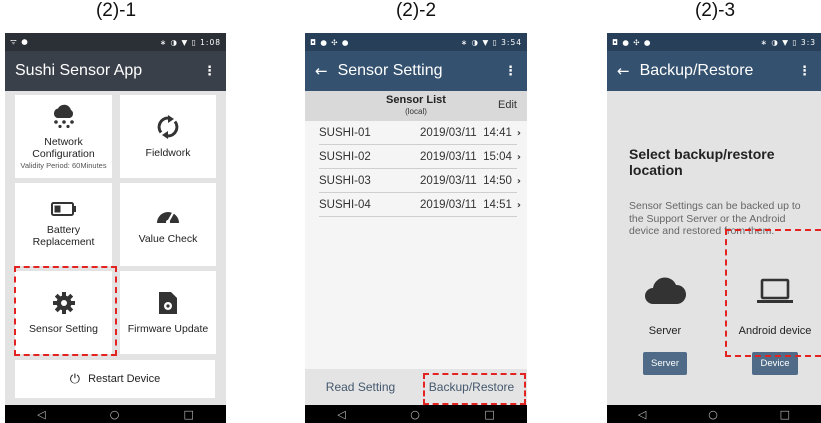 This screenshot has width=821, height=423. What do you see at coordinates (416, 157) in the screenshot?
I see `sensor-row: SUSHI-02 2019/03/11 15:04 ›` at bounding box center [416, 157].